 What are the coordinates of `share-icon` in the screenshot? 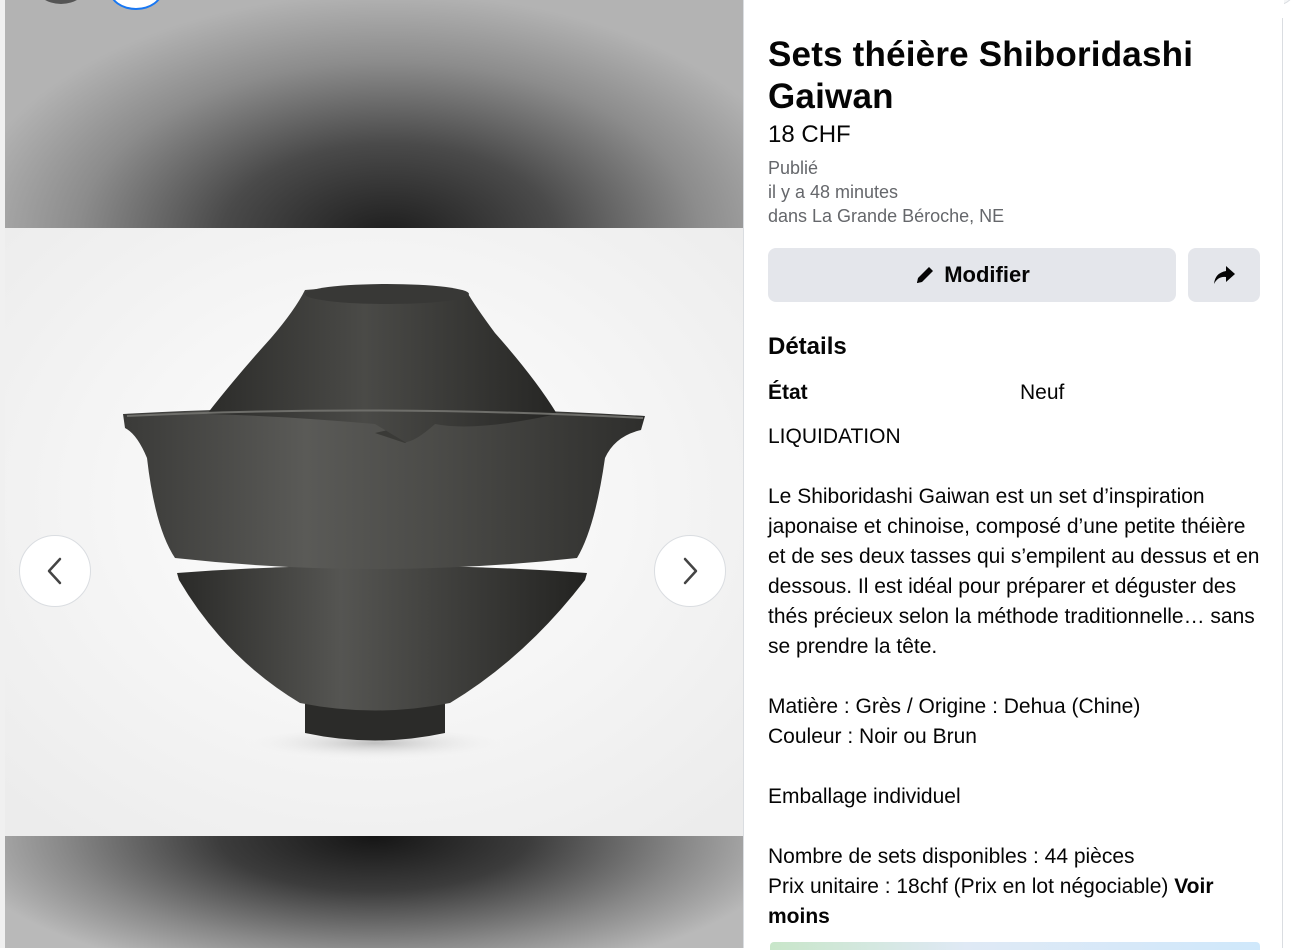 It's located at (1224, 275).